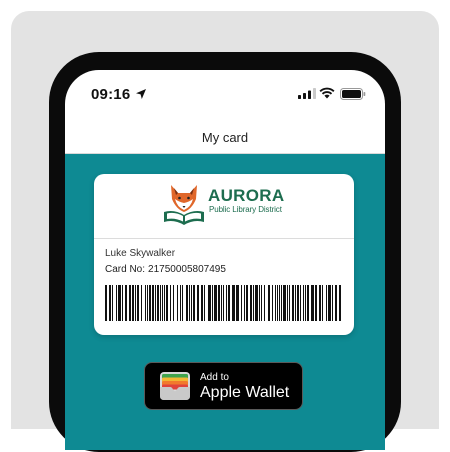 Image resolution: width=450 pixels, height=452 pixels. What do you see at coordinates (327, 93) in the screenshot?
I see `wifi-icon` at bounding box center [327, 93].